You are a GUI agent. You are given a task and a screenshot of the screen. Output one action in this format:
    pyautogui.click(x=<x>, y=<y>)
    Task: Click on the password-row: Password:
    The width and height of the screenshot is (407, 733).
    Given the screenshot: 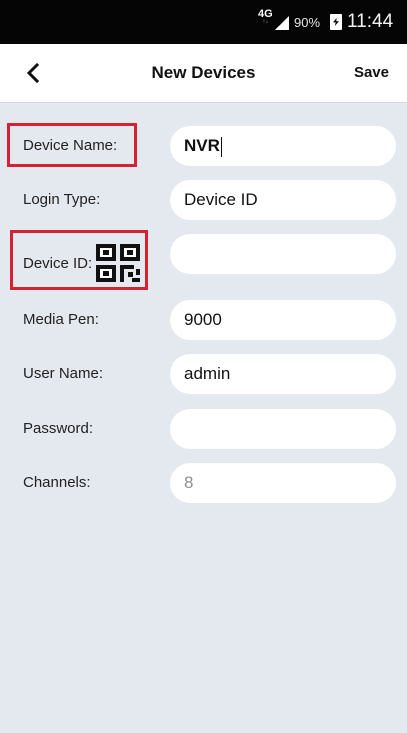 What is the action you would take?
    pyautogui.click(x=203, y=429)
    